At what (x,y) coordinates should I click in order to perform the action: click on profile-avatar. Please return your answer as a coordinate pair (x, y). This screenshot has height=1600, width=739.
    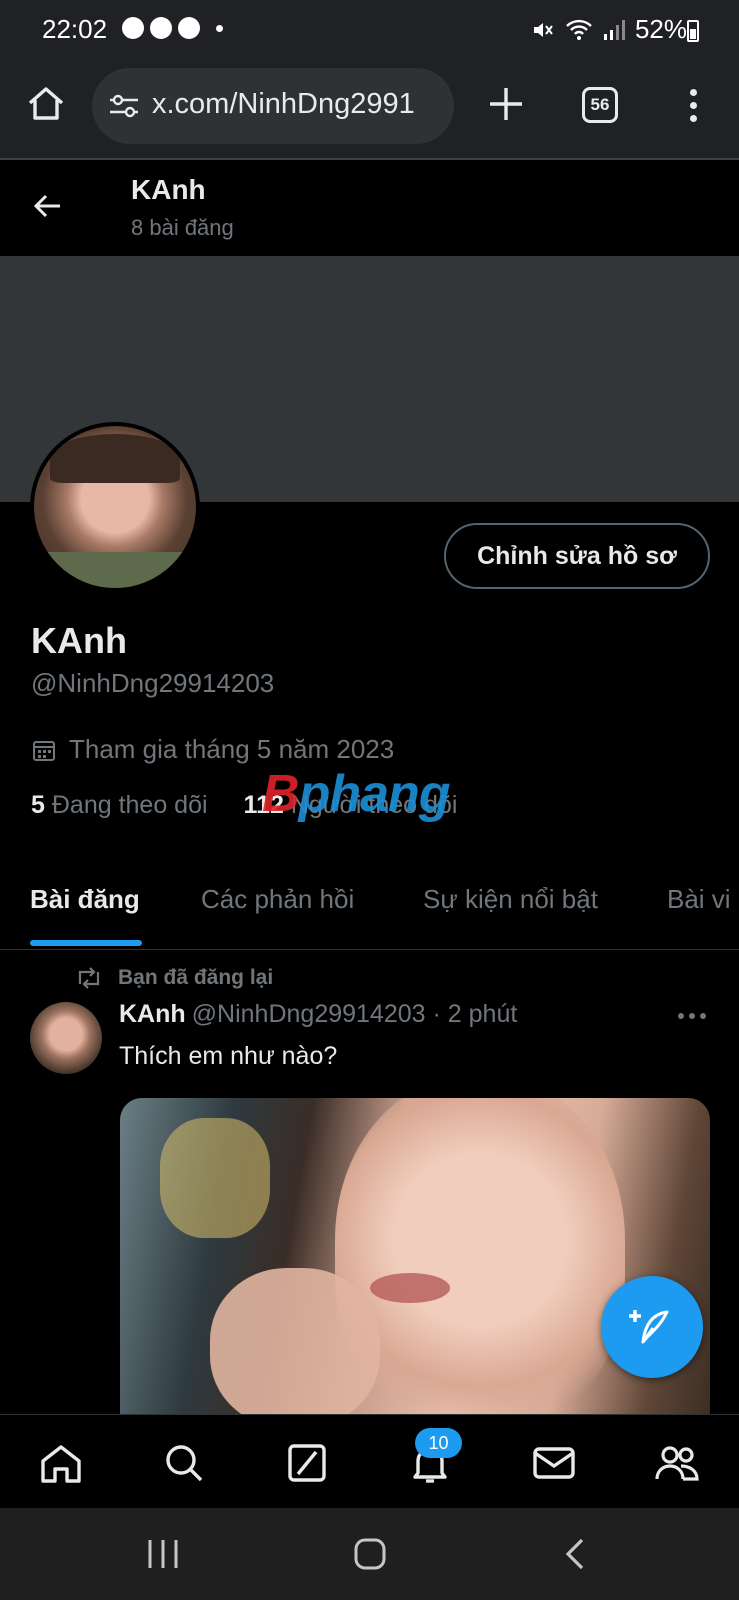
    Looking at the image, I should click on (115, 507).